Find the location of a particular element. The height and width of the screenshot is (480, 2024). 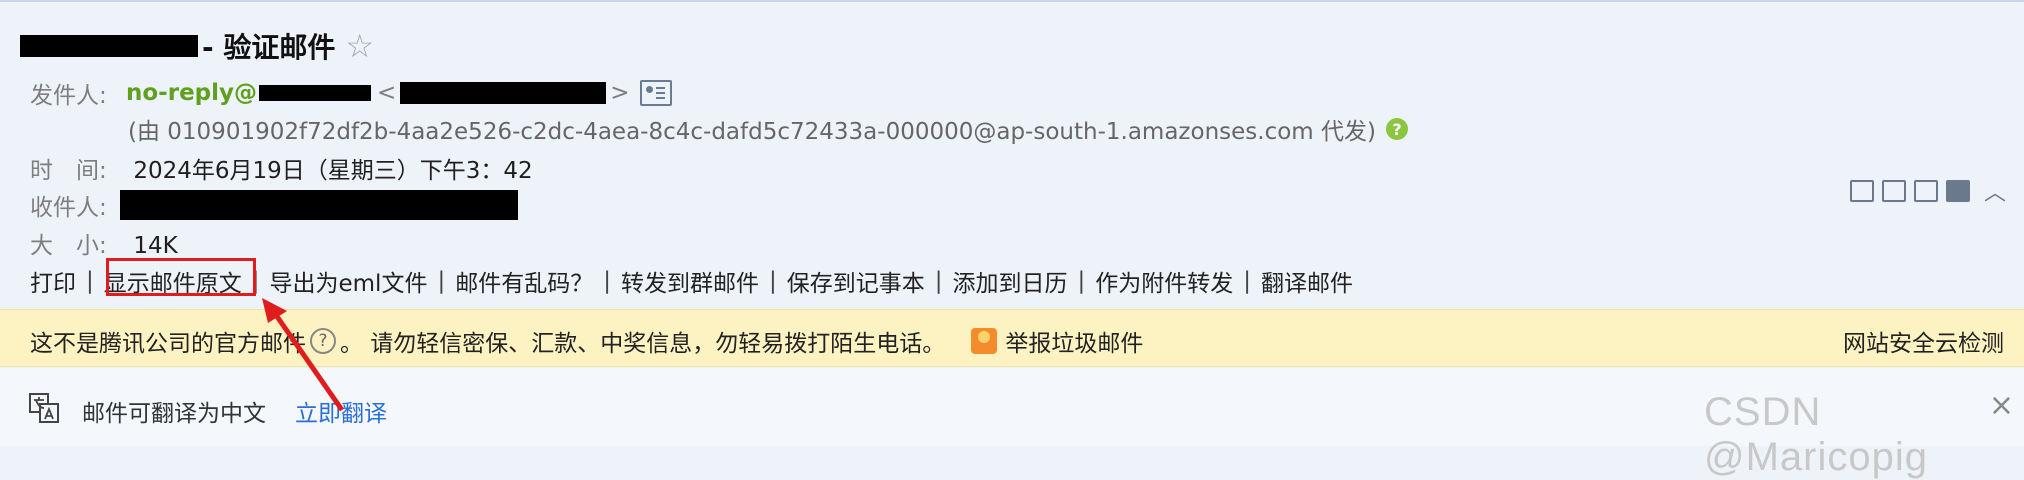

print-link: 打印 is located at coordinates (53, 281).